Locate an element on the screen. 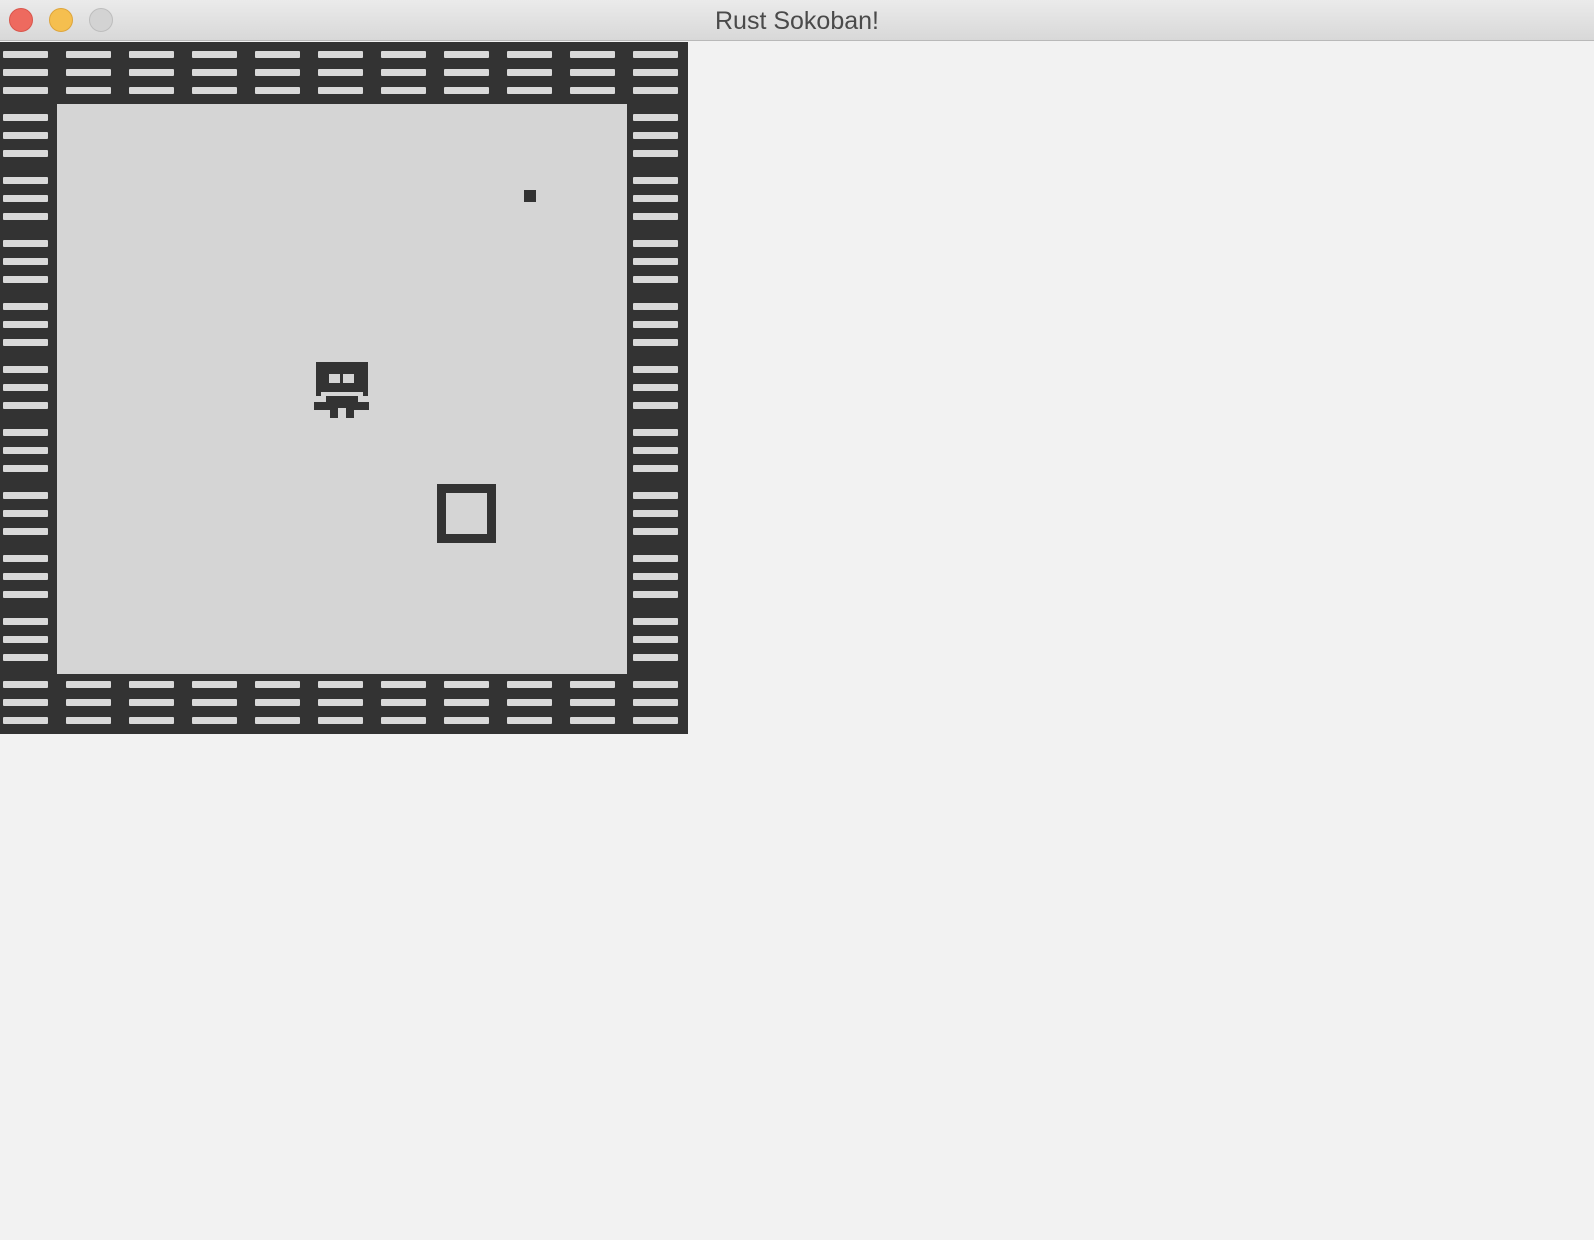 The height and width of the screenshot is (1240, 1594). title-bar: Rust Sokoban! is located at coordinates (797, 20).